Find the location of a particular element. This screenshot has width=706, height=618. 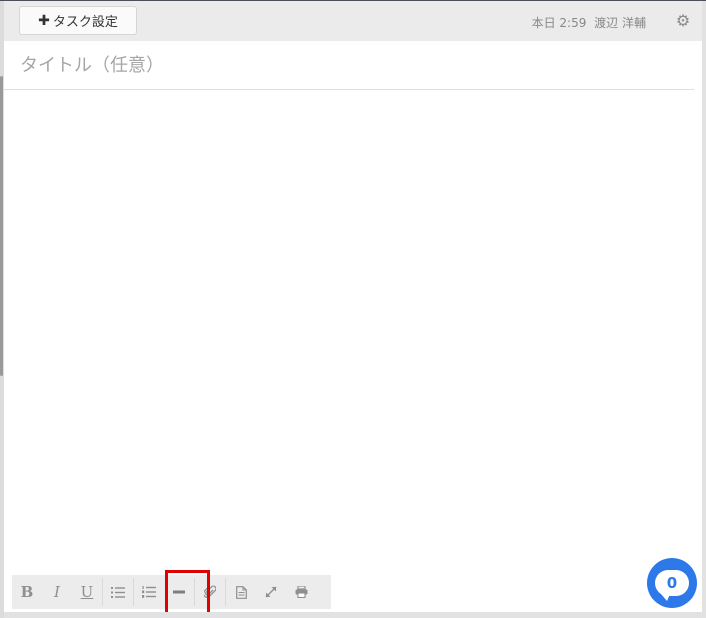

numbered-list-icon is located at coordinates (149, 592).